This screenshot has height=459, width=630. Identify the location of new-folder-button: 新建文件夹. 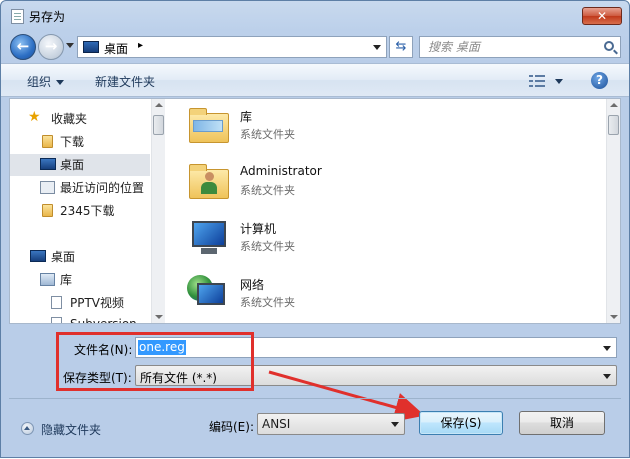
(125, 81).